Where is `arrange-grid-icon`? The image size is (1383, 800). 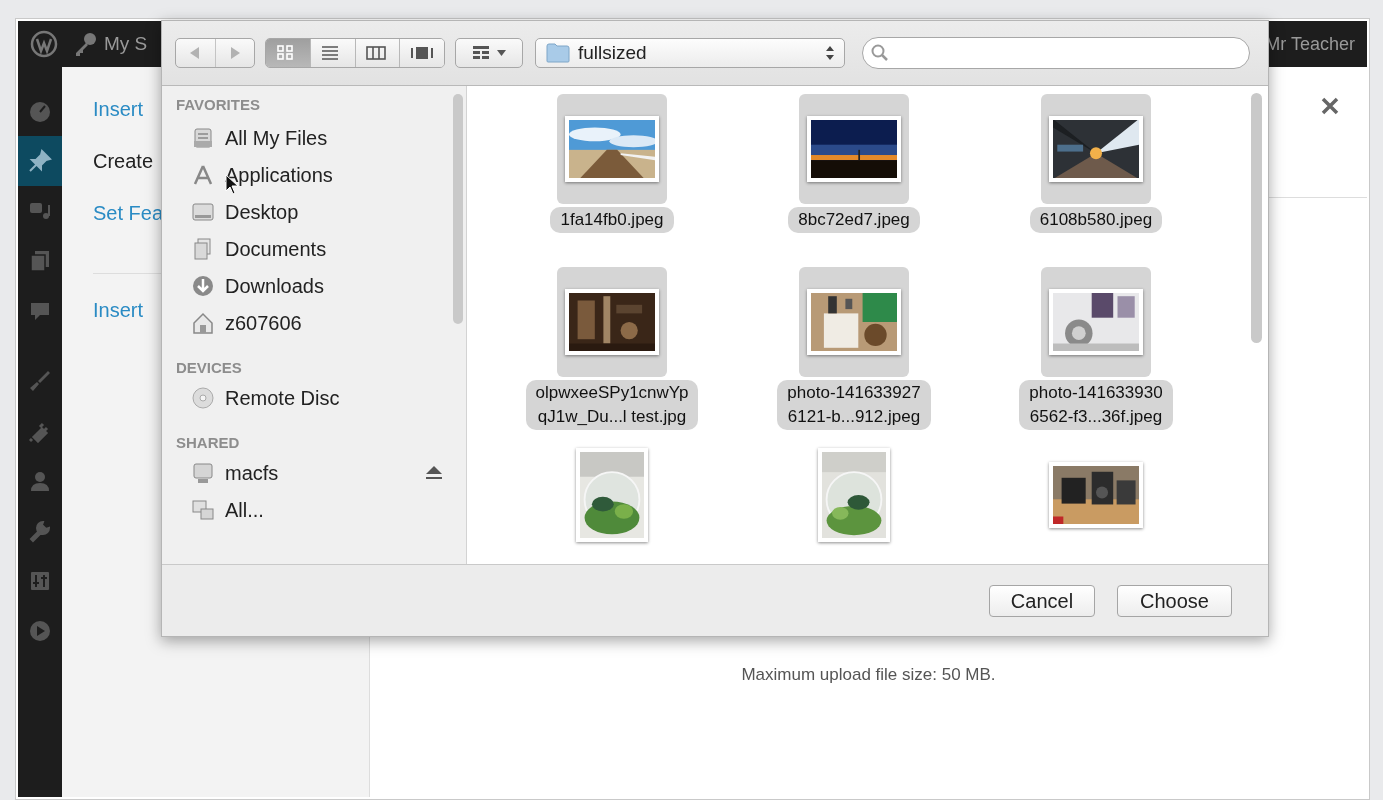 arrange-grid-icon is located at coordinates (480, 53).